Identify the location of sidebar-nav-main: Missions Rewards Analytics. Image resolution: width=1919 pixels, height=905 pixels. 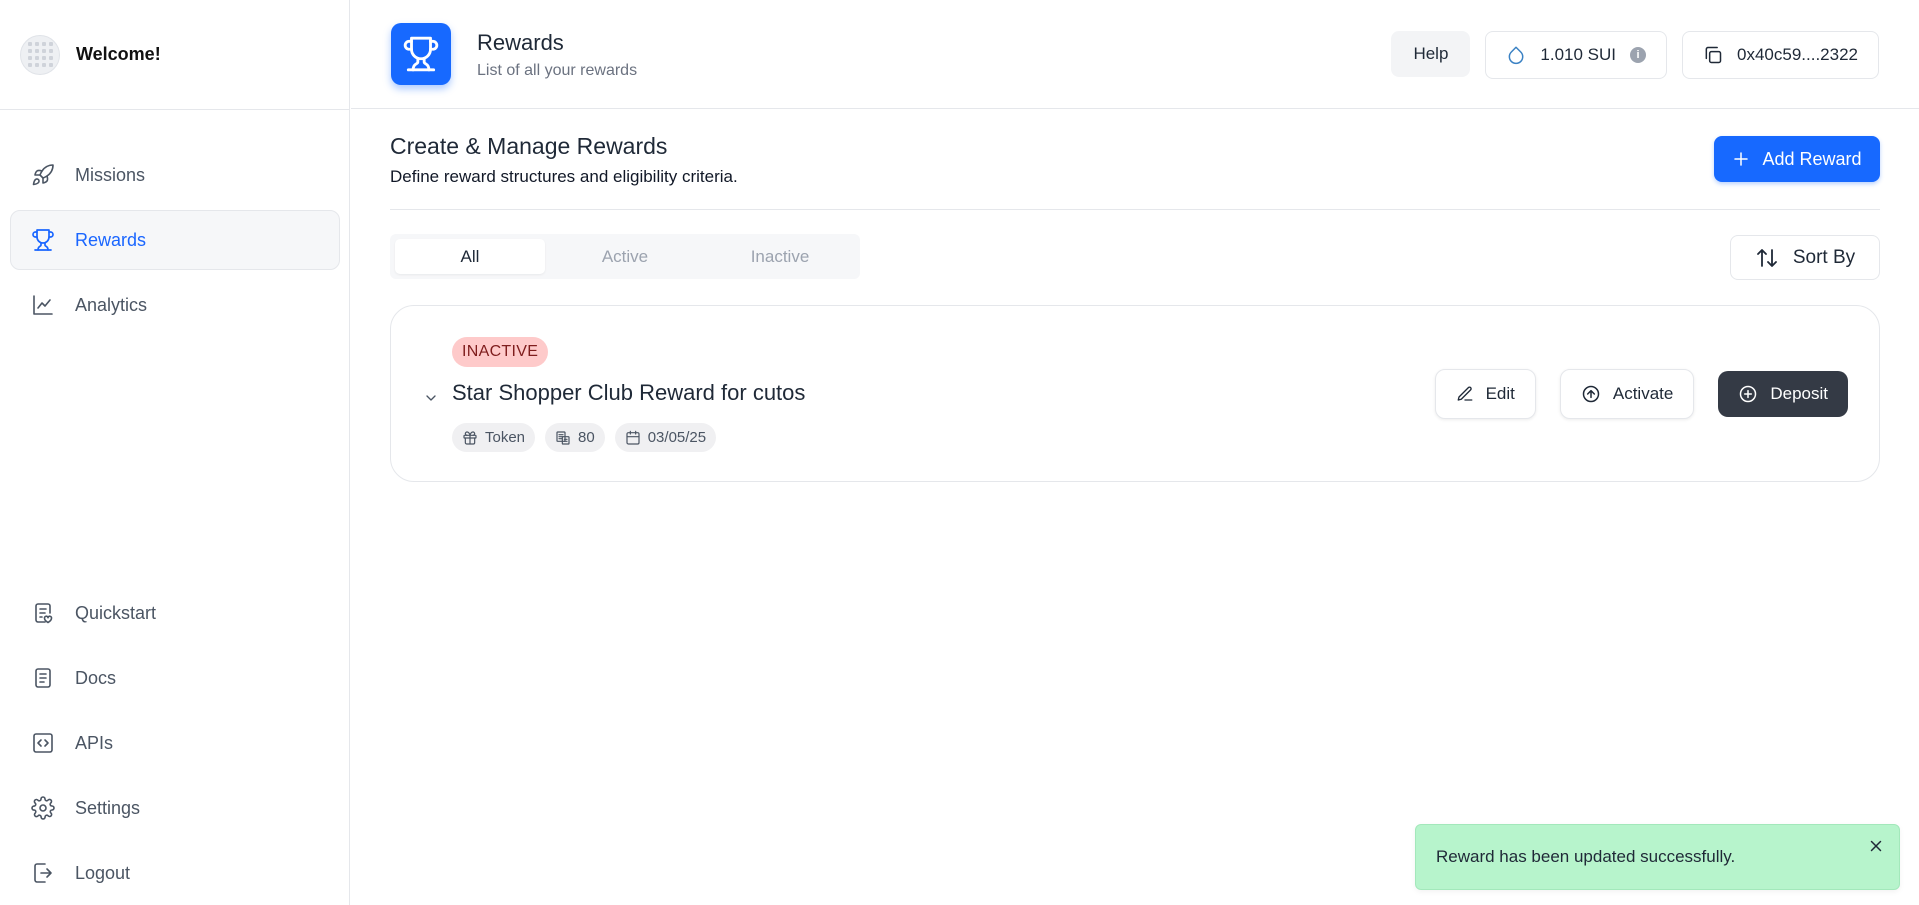
(175, 242).